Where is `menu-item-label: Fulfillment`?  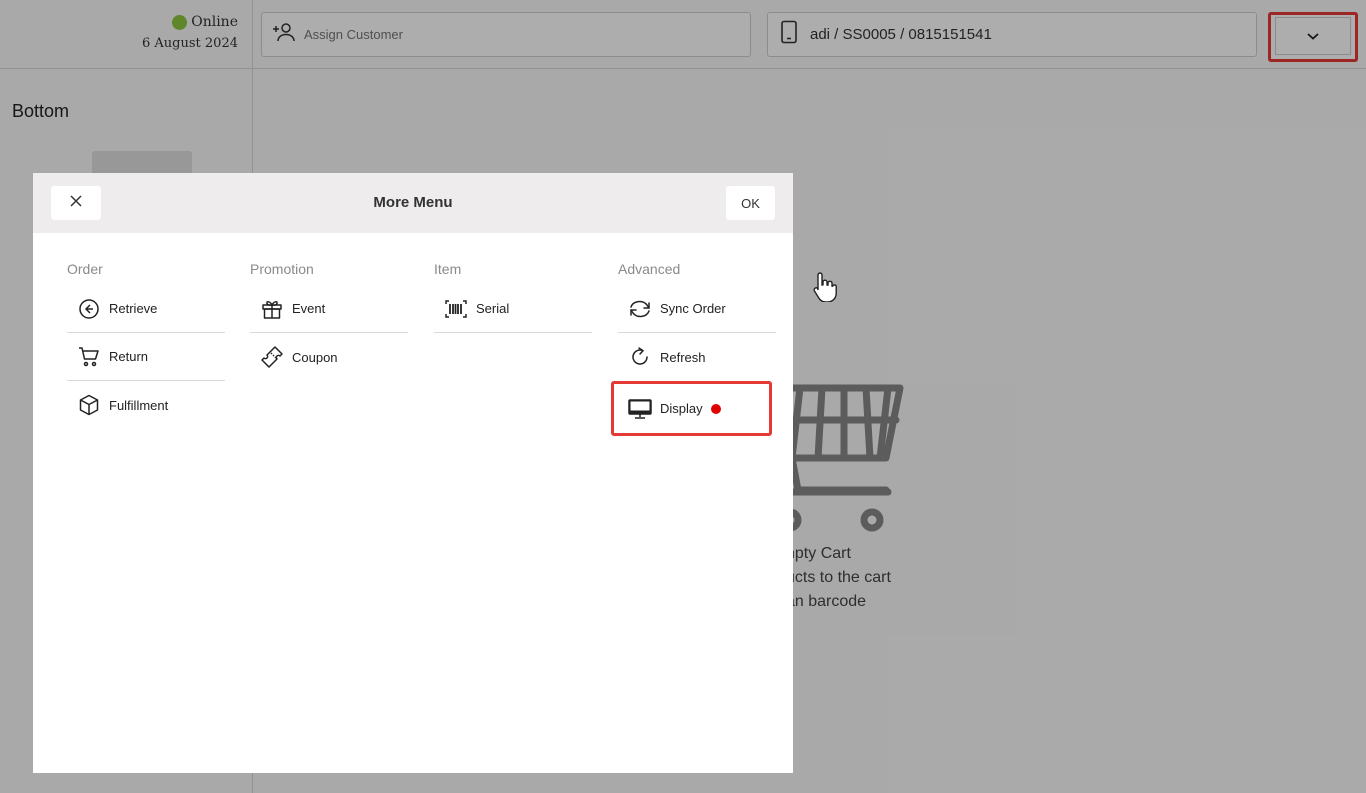 menu-item-label: Fulfillment is located at coordinates (139, 405).